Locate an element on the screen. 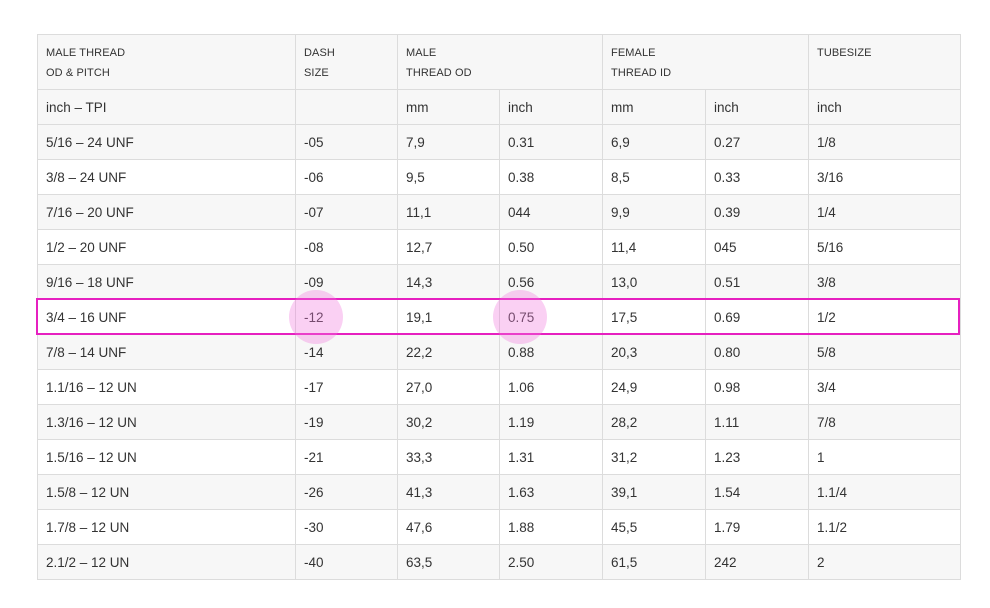  unit-cell: inch is located at coordinates (757, 107).